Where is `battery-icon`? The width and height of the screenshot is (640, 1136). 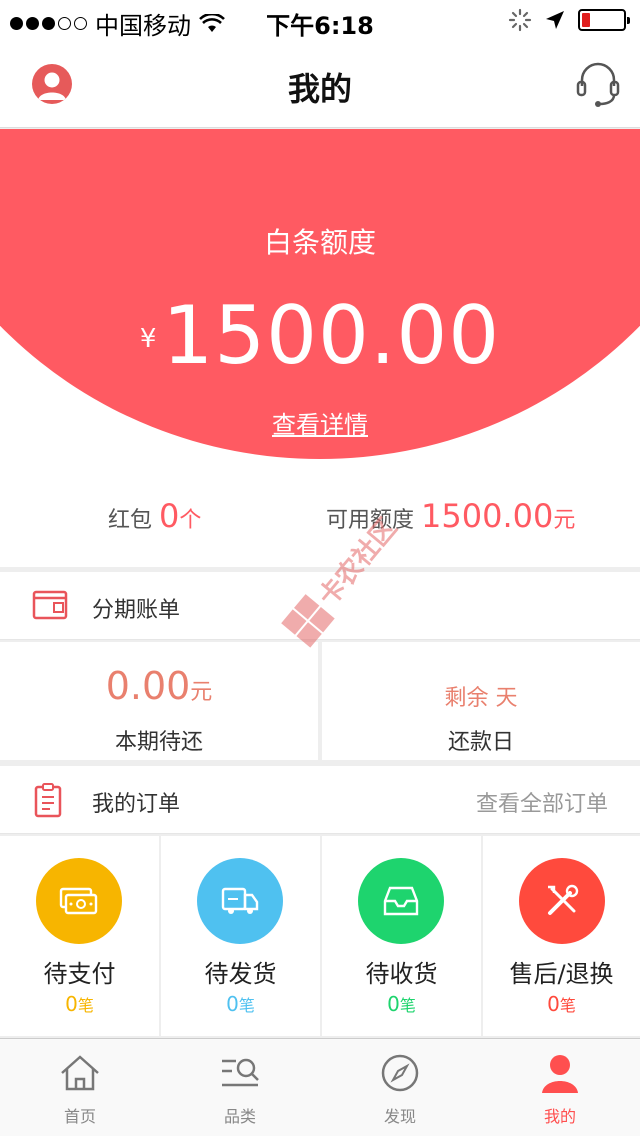
battery-icon is located at coordinates (604, 20).